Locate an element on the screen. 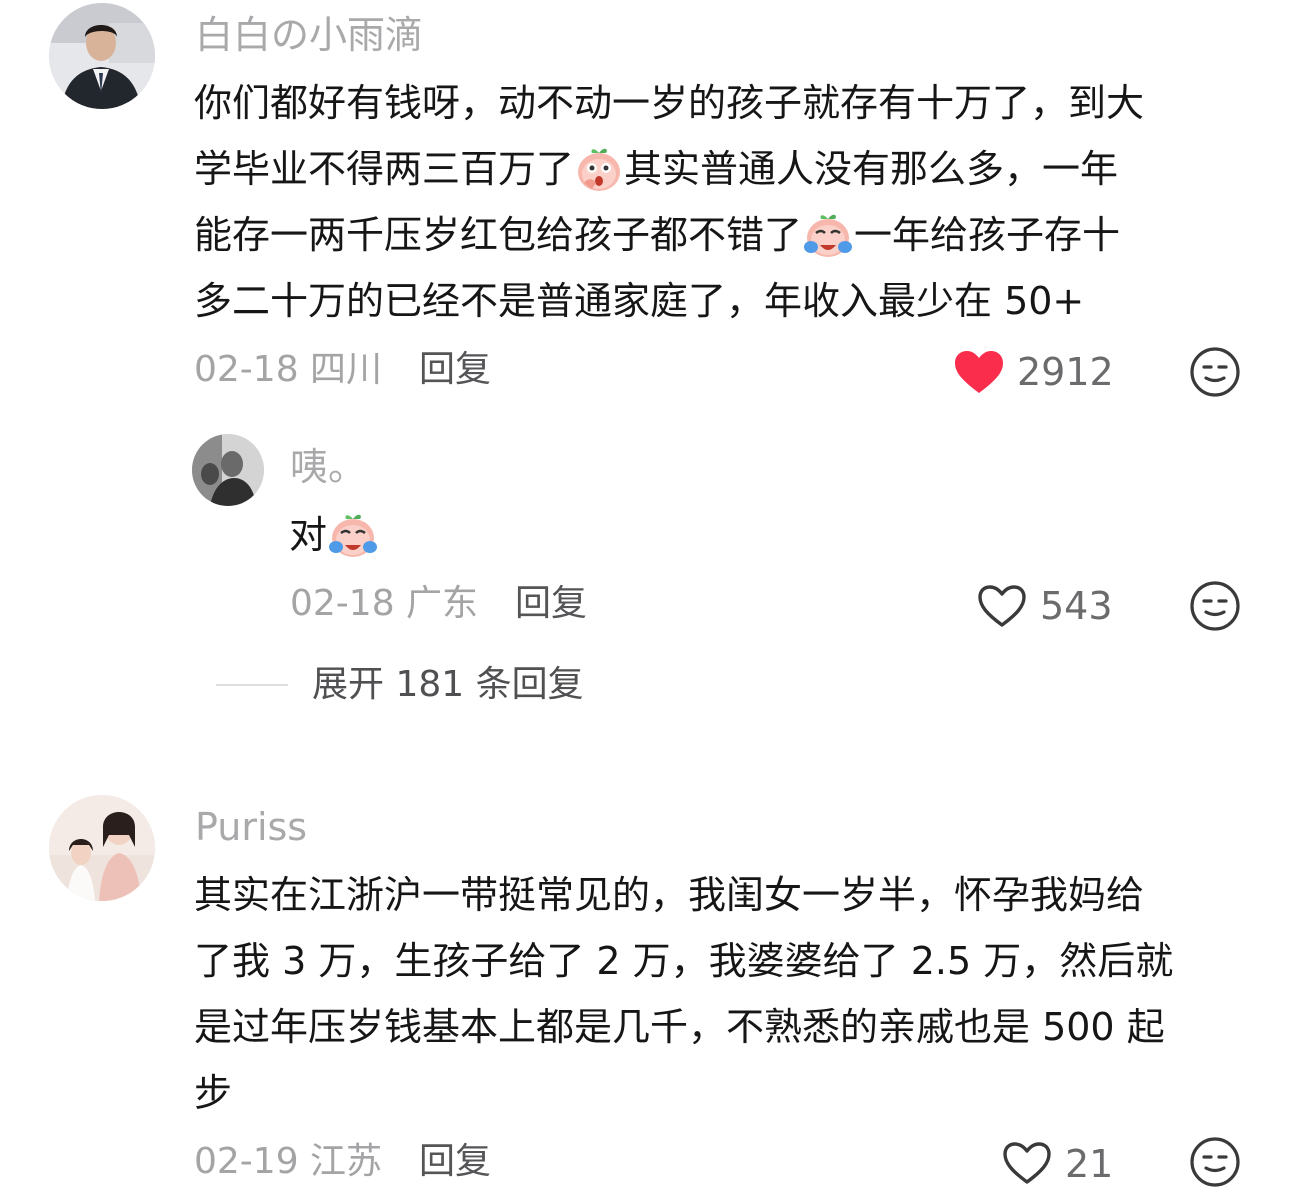  comment-line-part: 能存一两千压岁红包给孩子都不错了 is located at coordinates (498, 235).